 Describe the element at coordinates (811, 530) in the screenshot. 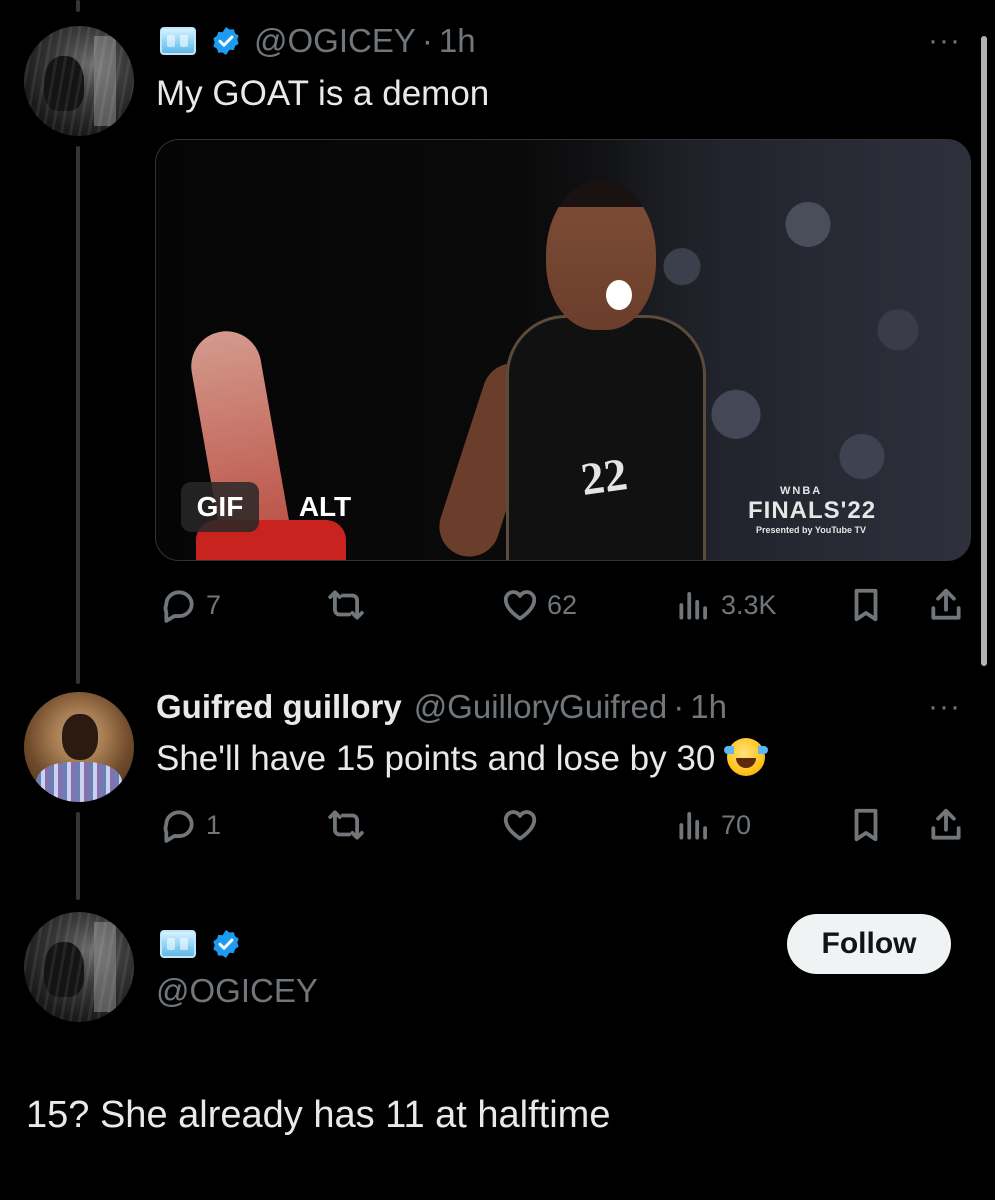

I see `finals-sponsor: Presented by YouTube TV` at that location.